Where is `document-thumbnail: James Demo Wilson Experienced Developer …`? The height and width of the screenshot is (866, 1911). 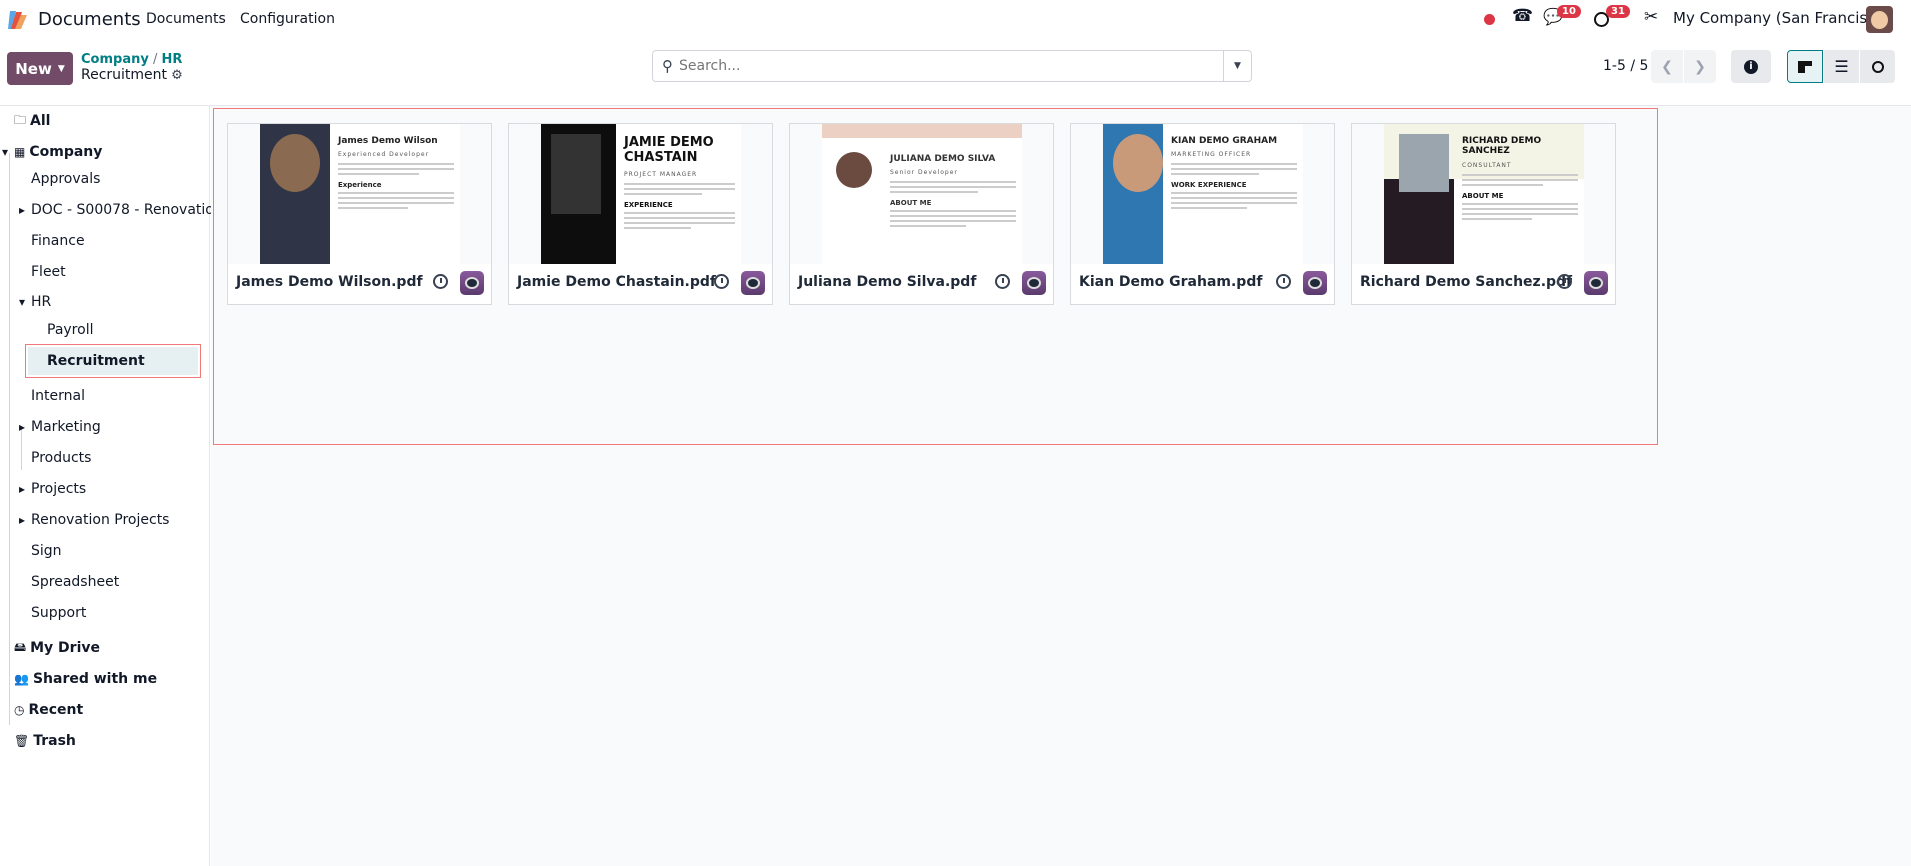 document-thumbnail: James Demo Wilson Experienced Developer … is located at coordinates (359, 194).